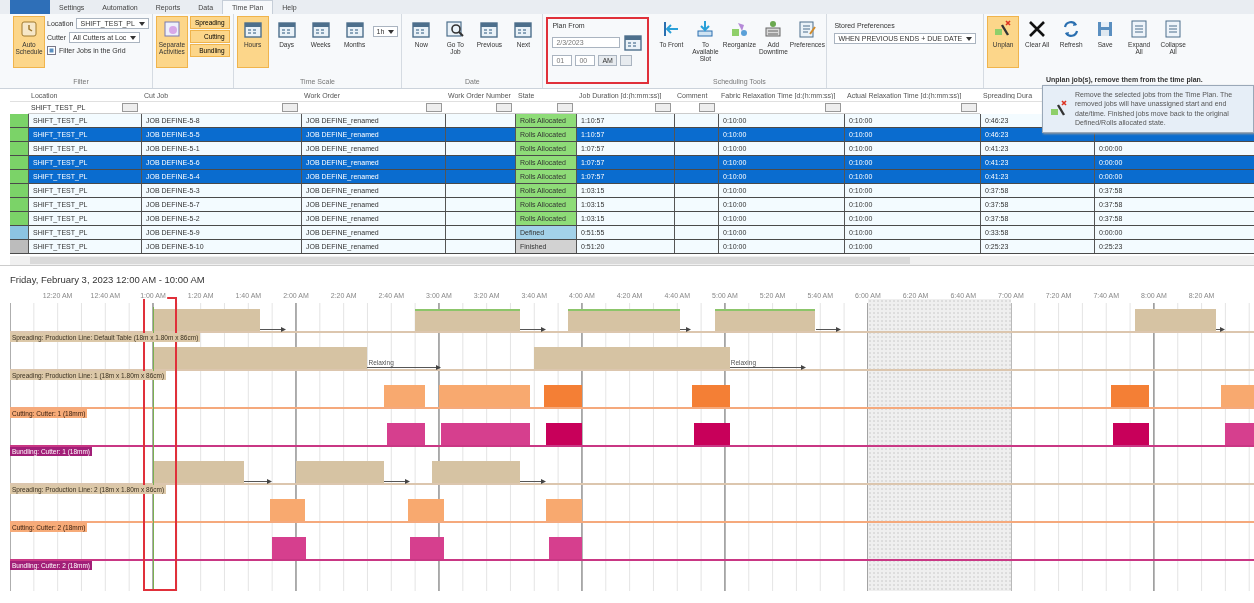  Describe the element at coordinates (30, 7) in the screenshot. I see `application-menu-button` at that location.